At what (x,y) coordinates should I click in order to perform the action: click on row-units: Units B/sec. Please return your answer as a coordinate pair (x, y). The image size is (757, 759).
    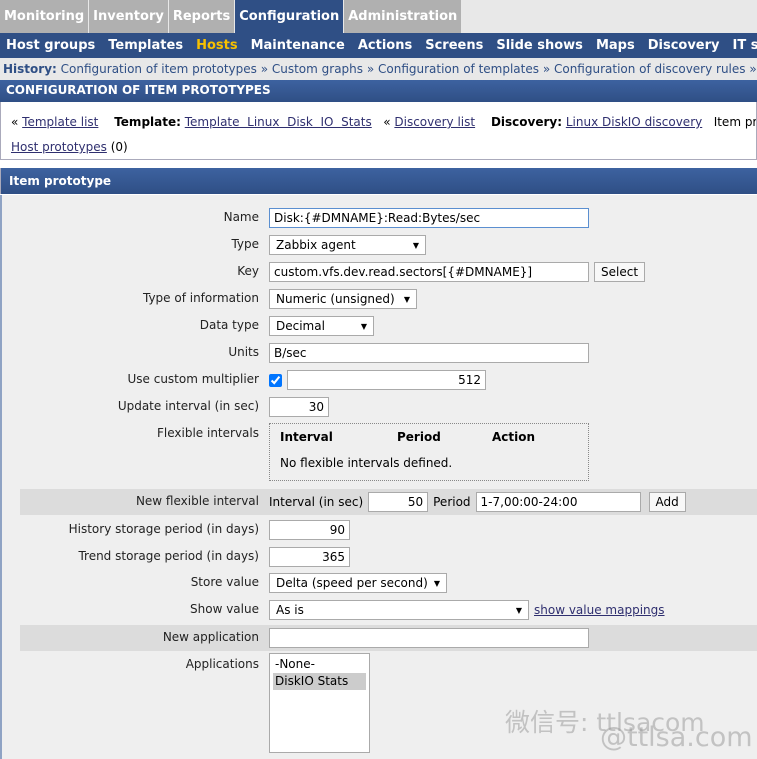
    Looking at the image, I should click on (388, 353).